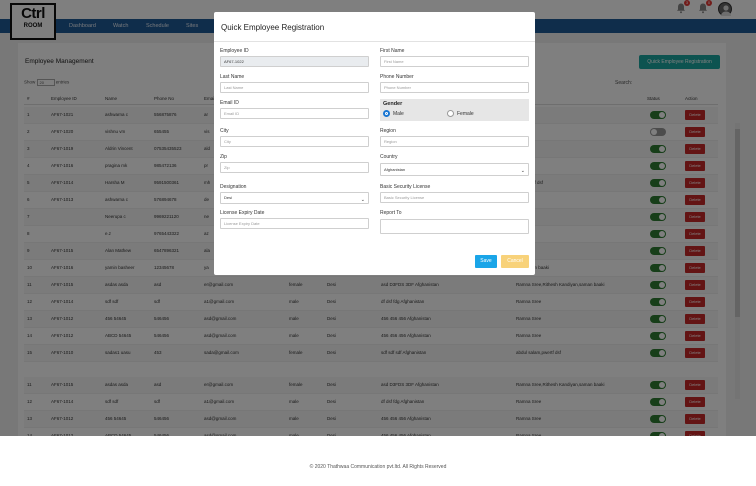  I want to click on expiry-input: License Expiry Date, so click(294, 223).